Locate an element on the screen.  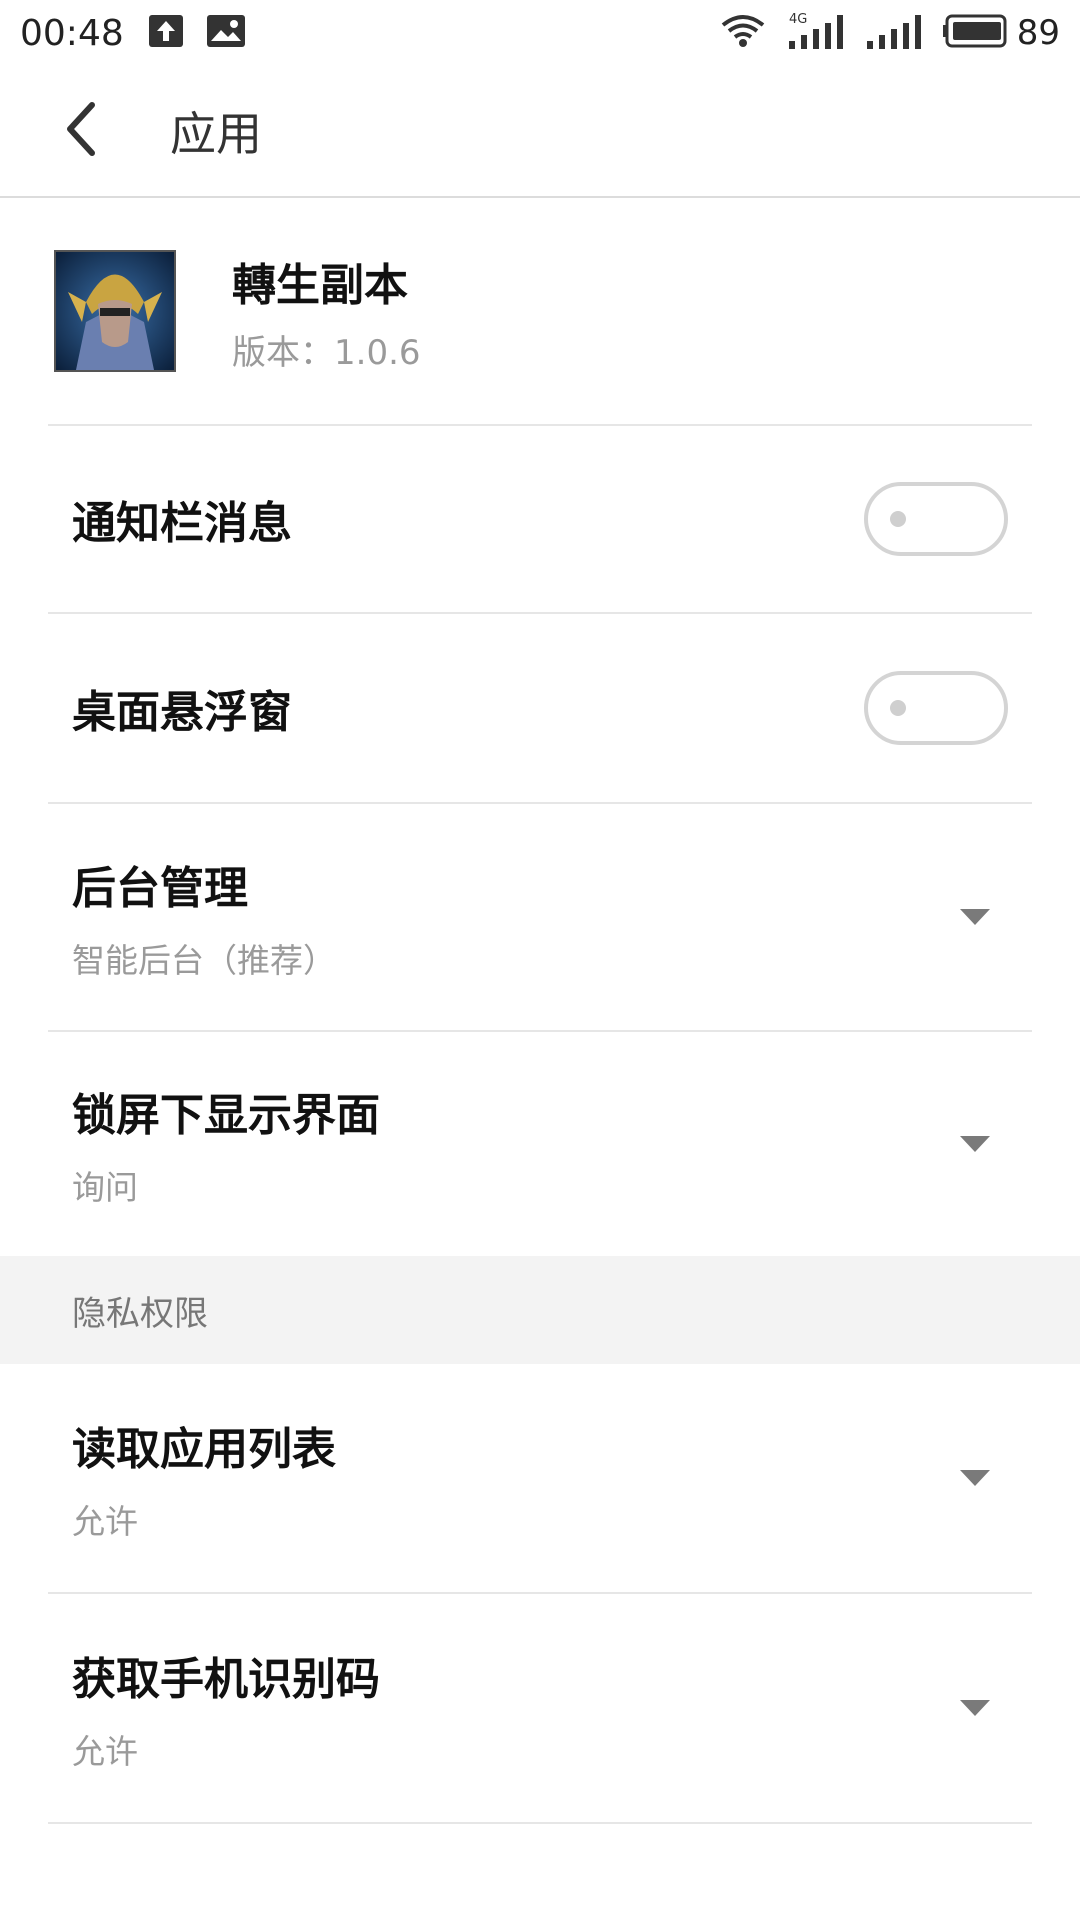
device-id-row: 获取手机识别码 允许 is located at coordinates (540, 1709).